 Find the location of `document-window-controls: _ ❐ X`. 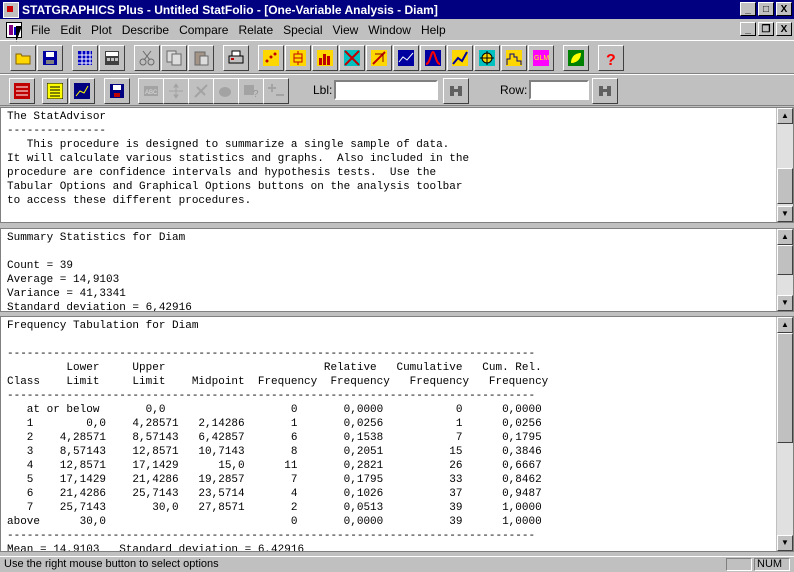

document-window-controls: _ ❐ X is located at coordinates (766, 29).